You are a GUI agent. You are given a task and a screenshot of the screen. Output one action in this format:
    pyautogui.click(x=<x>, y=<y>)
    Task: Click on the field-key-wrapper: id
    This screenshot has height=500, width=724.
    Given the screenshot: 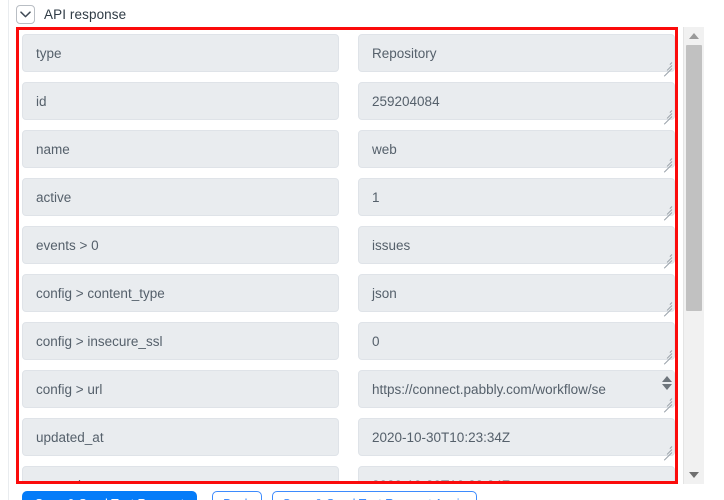 What is the action you would take?
    pyautogui.click(x=180, y=101)
    